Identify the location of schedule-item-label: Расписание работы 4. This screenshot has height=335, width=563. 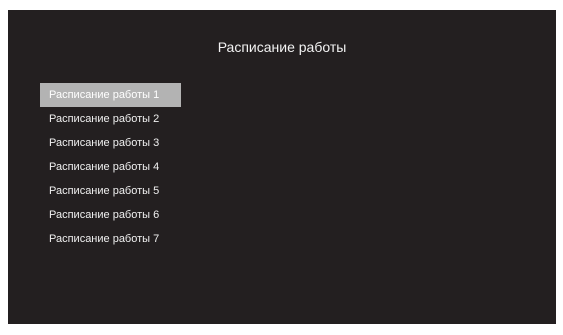
(104, 167).